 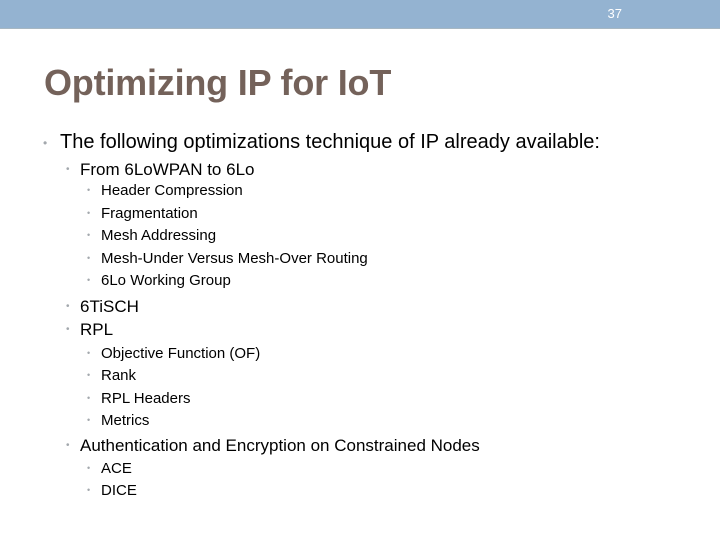 I want to click on bullet-subitem: • DICE, so click(x=112, y=490).